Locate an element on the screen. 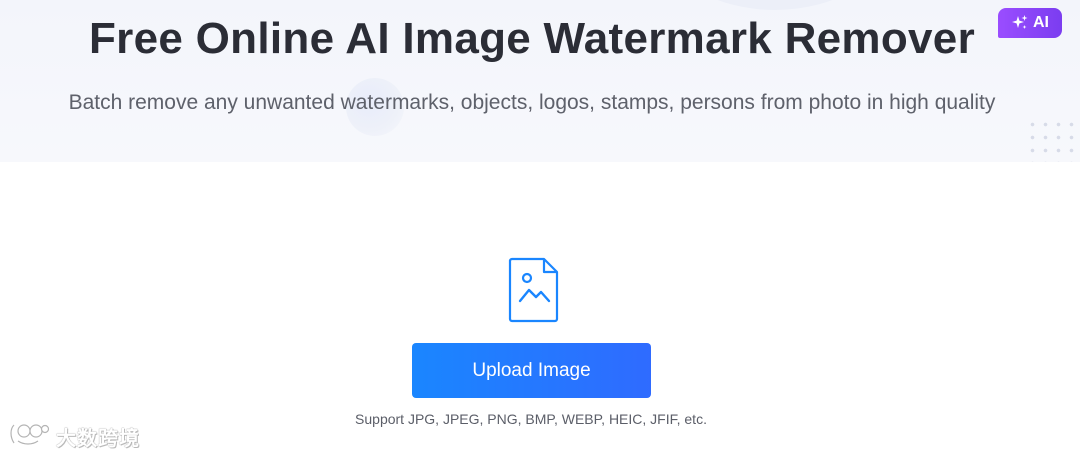  watermark-text: 大数跨境 is located at coordinates (98, 438).